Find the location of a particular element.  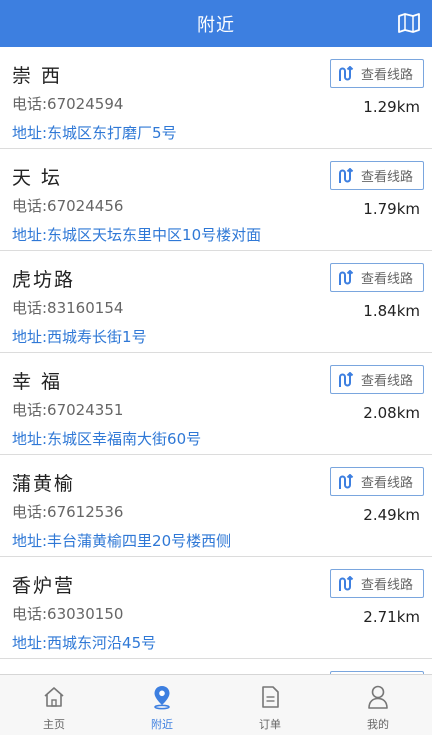

tab-nearby: 附近 is located at coordinates (162, 705).